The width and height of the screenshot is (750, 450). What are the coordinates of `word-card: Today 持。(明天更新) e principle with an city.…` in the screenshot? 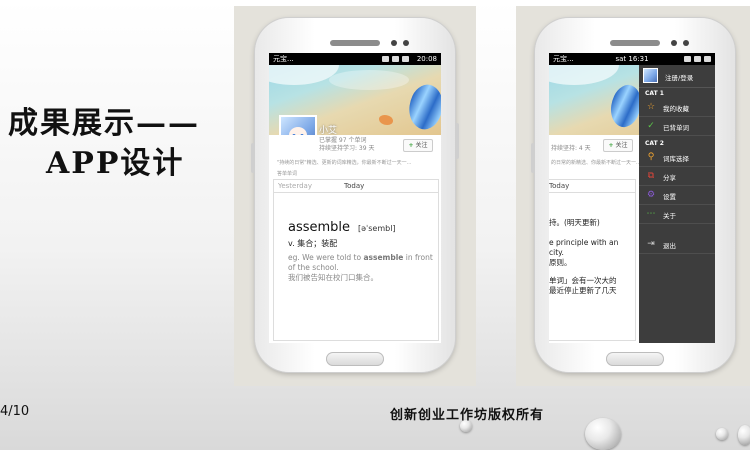 It's located at (592, 260).